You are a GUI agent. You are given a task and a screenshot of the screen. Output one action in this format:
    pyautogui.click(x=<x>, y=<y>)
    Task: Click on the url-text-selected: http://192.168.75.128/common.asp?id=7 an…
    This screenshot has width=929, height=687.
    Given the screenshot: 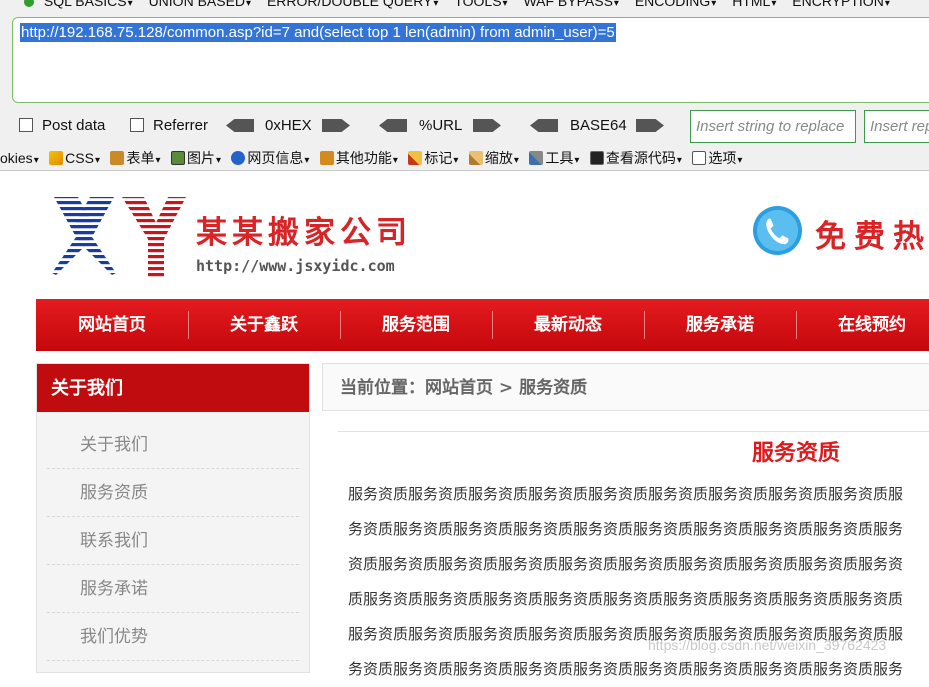 What is the action you would take?
    pyautogui.click(x=318, y=32)
    